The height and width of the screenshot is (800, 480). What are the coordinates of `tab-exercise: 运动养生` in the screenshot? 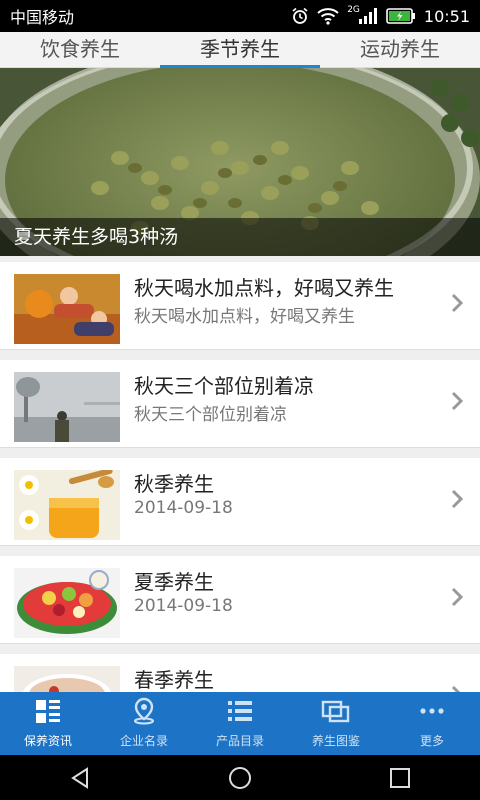 It's located at (400, 49).